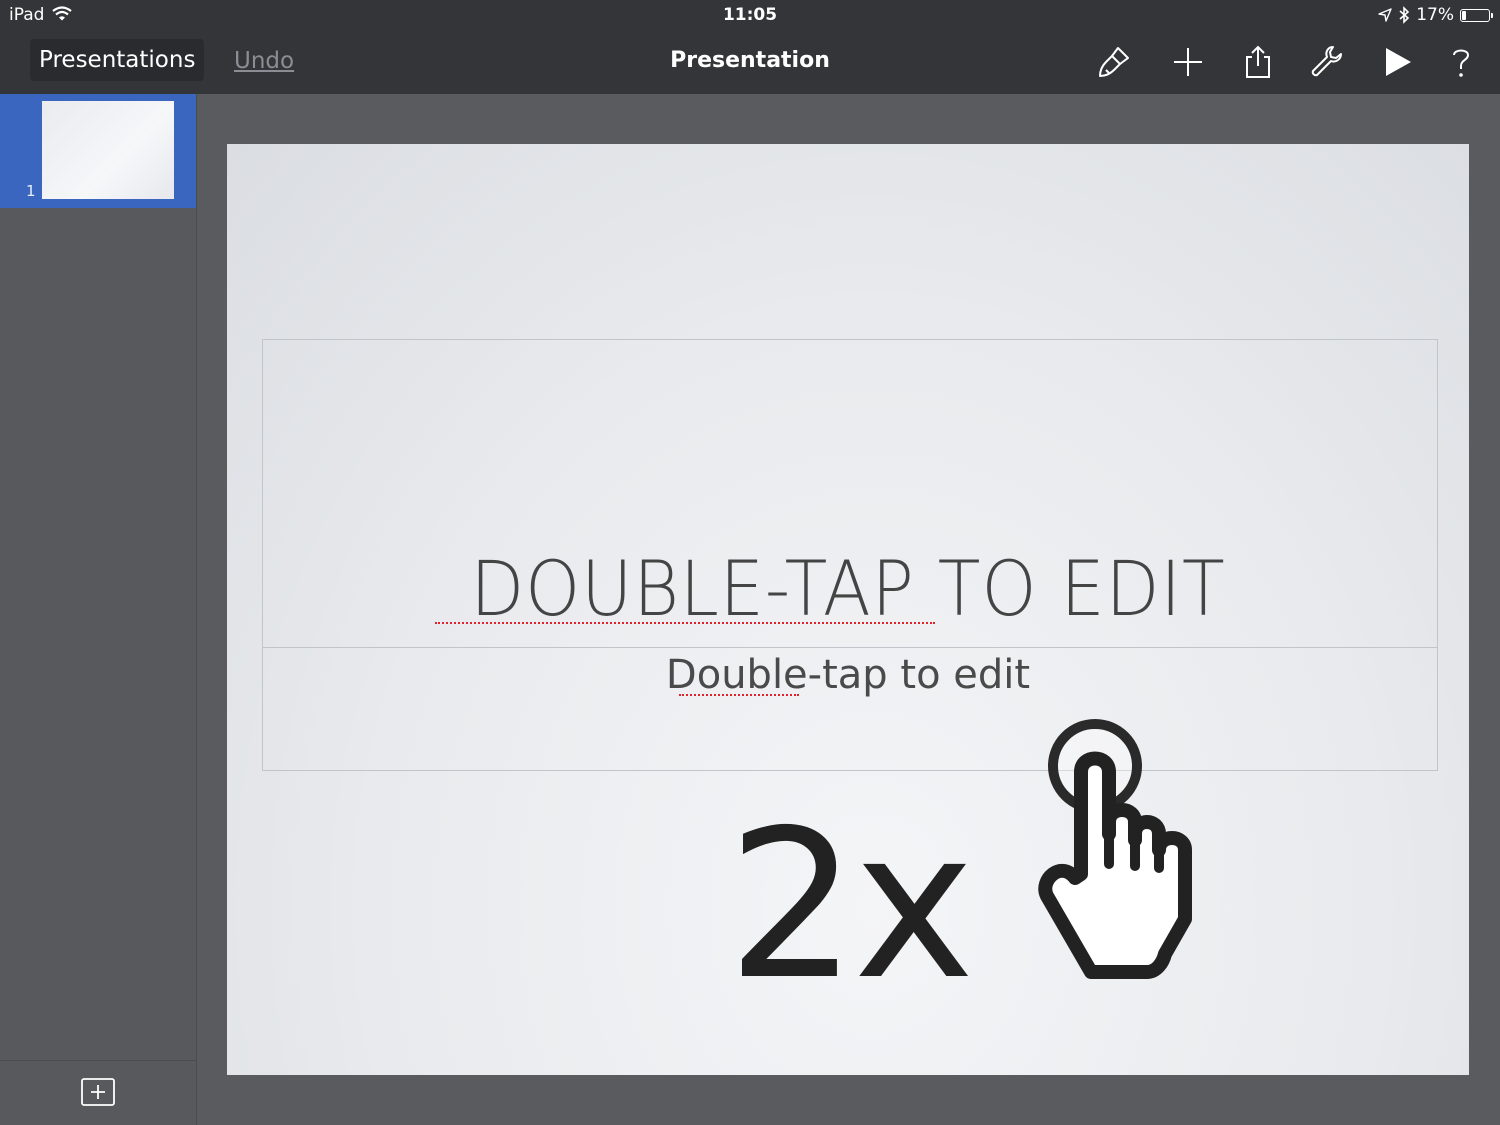 Image resolution: width=1500 pixels, height=1125 pixels. I want to click on share-icon, so click(1258, 62).